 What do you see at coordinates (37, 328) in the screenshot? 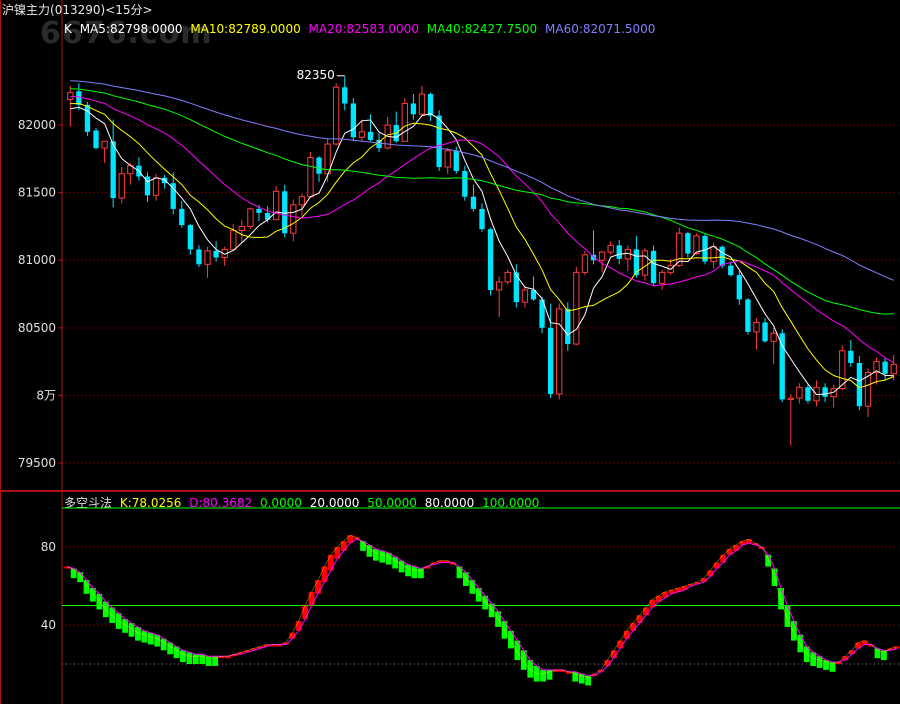
I see `y-tick-label: 80500` at bounding box center [37, 328].